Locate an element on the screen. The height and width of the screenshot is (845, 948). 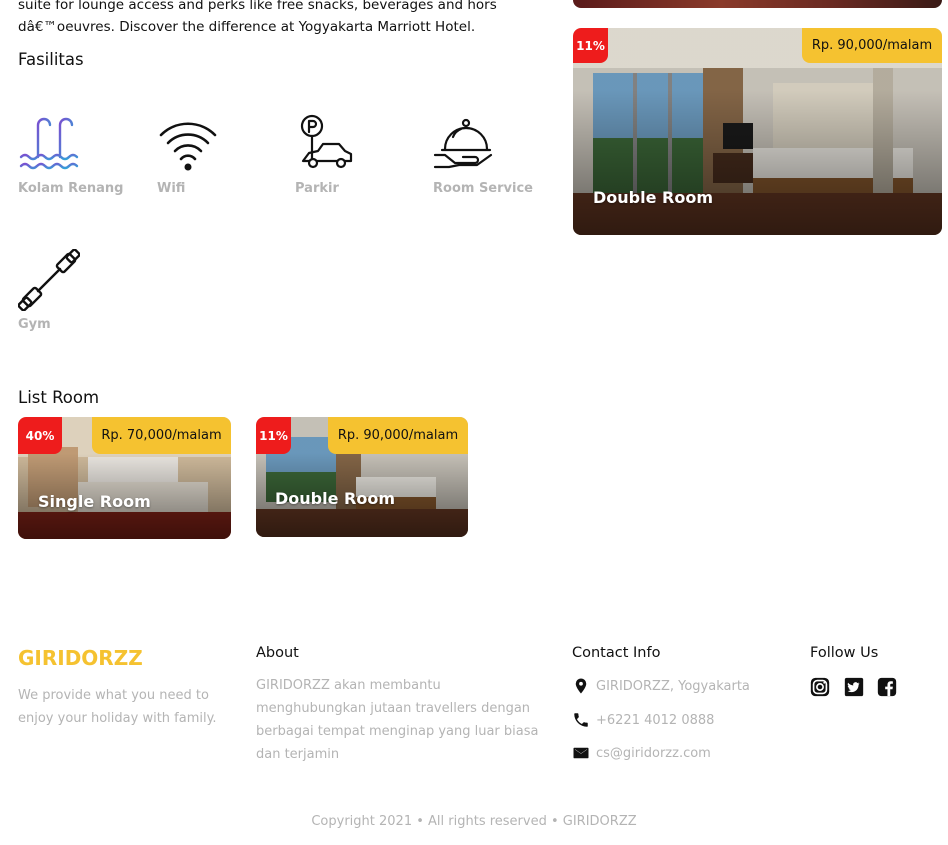
facility-kolam-renang: Kolam Renang is located at coordinates (83, 154).